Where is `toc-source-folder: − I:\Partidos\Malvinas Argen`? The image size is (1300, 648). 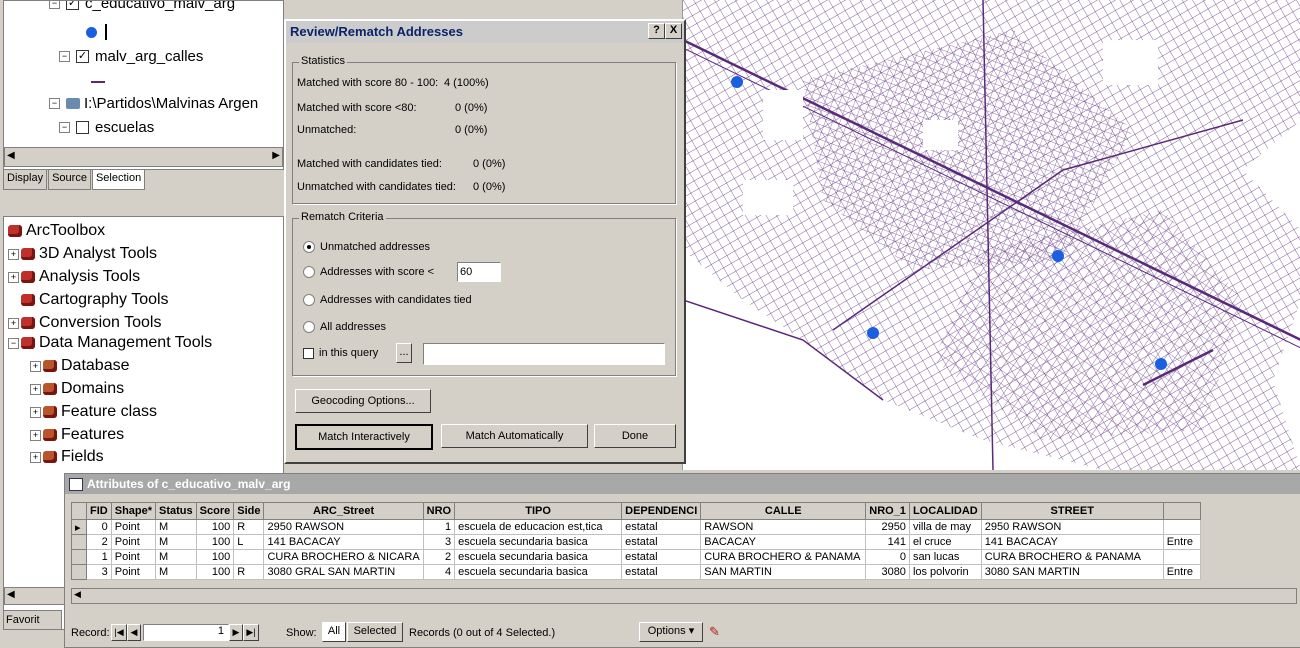
toc-source-folder: − I:\Partidos\Malvinas Argen is located at coordinates (153, 103).